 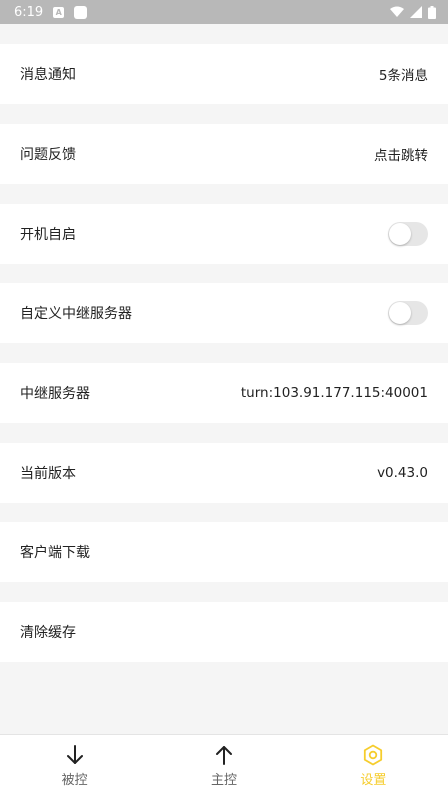 What do you see at coordinates (74, 754) in the screenshot?
I see `arrow-down-icon` at bounding box center [74, 754].